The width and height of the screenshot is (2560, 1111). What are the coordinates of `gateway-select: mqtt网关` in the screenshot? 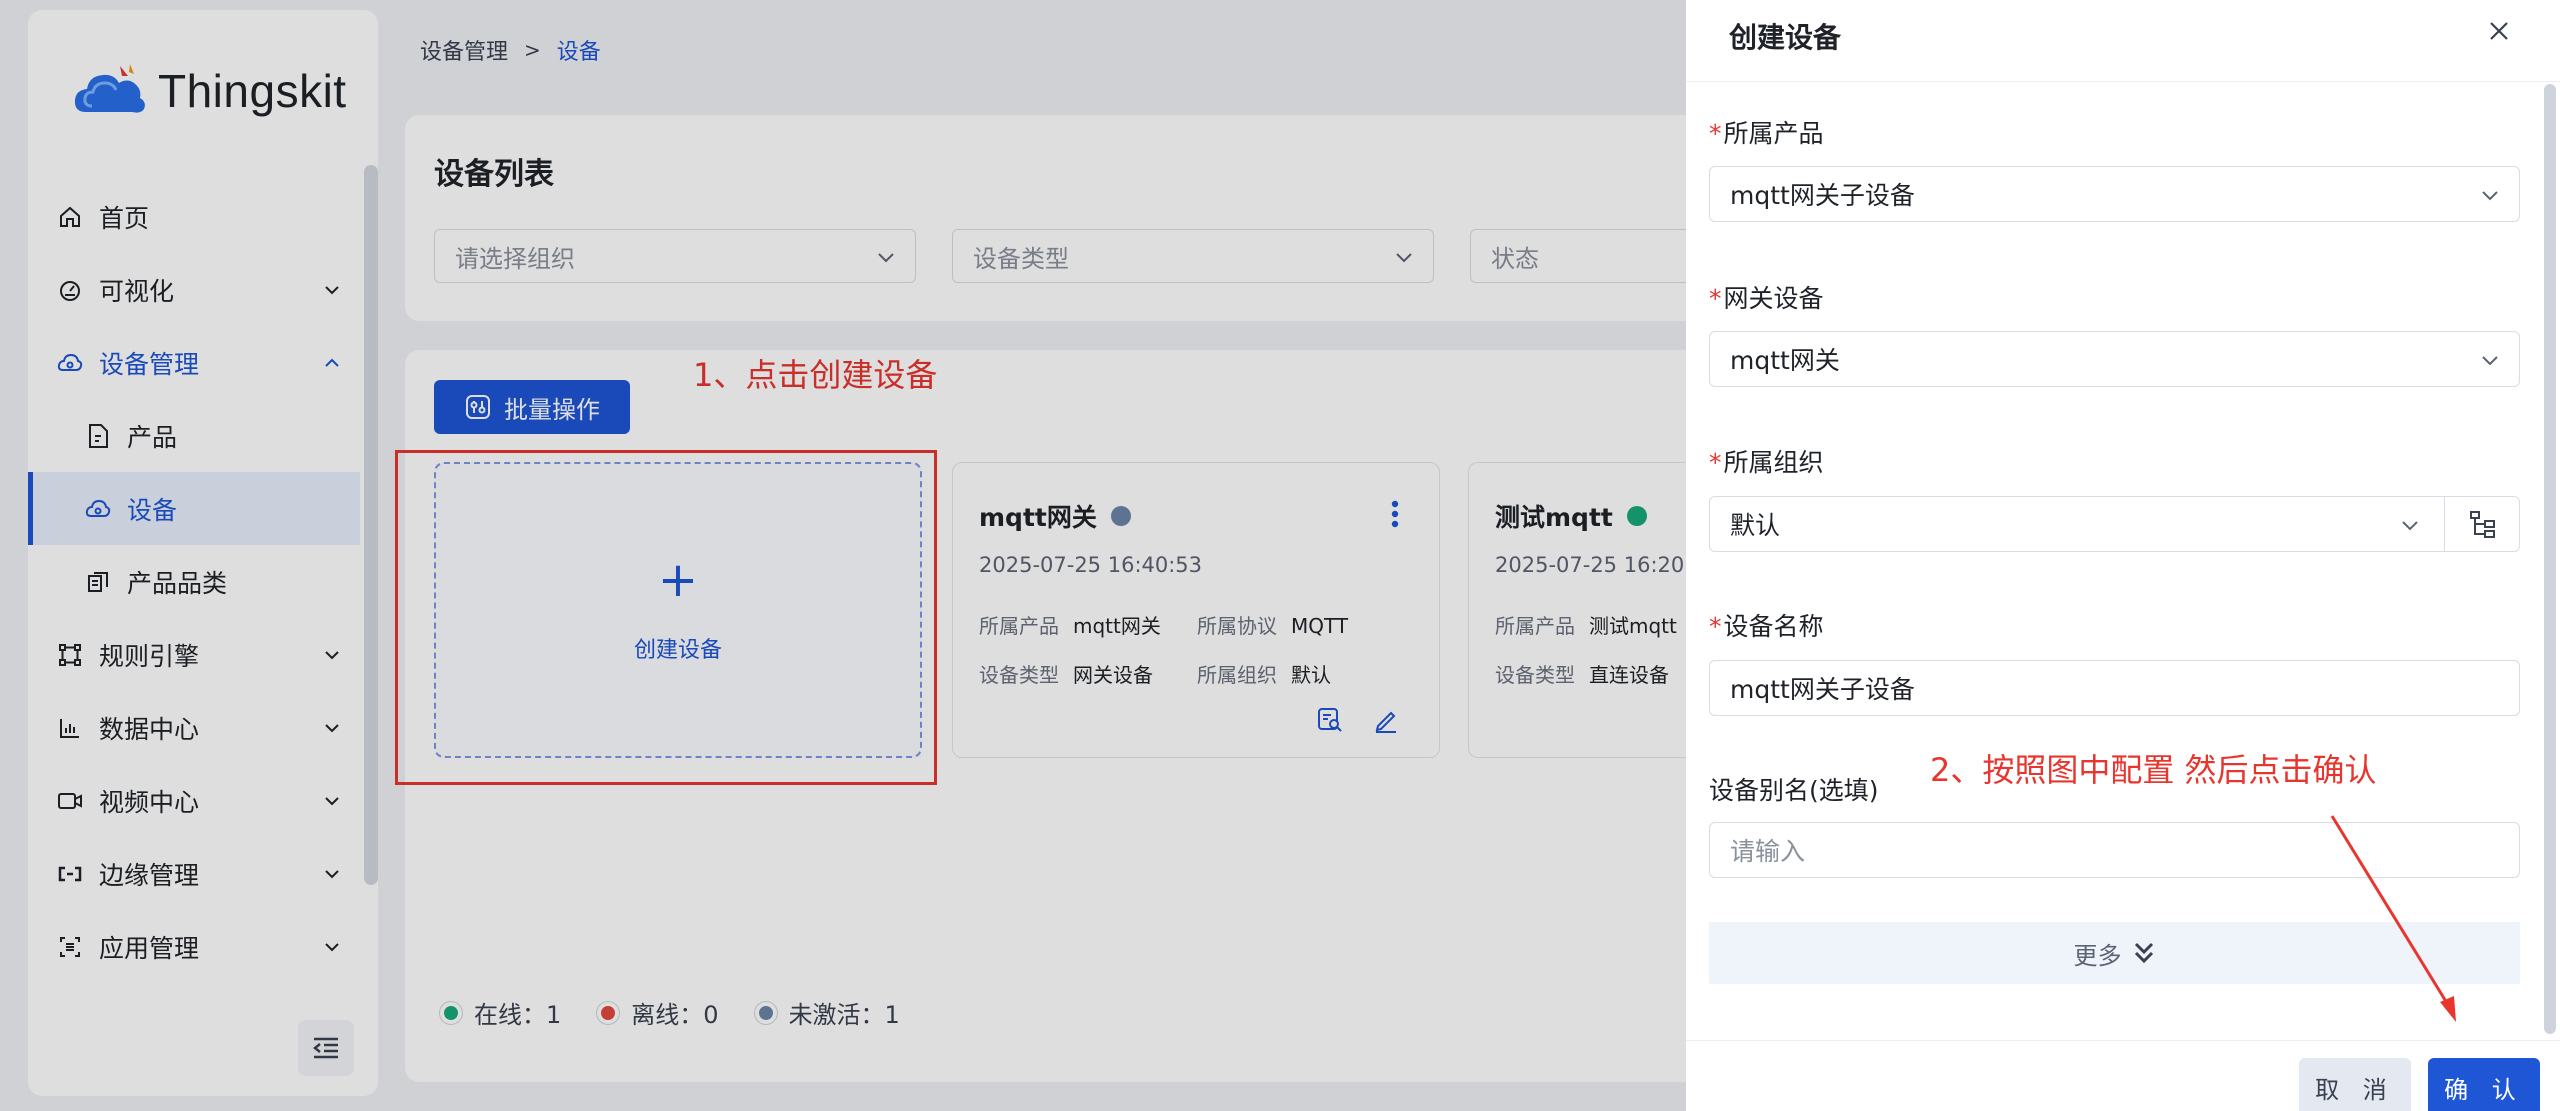 It's located at (2114, 359).